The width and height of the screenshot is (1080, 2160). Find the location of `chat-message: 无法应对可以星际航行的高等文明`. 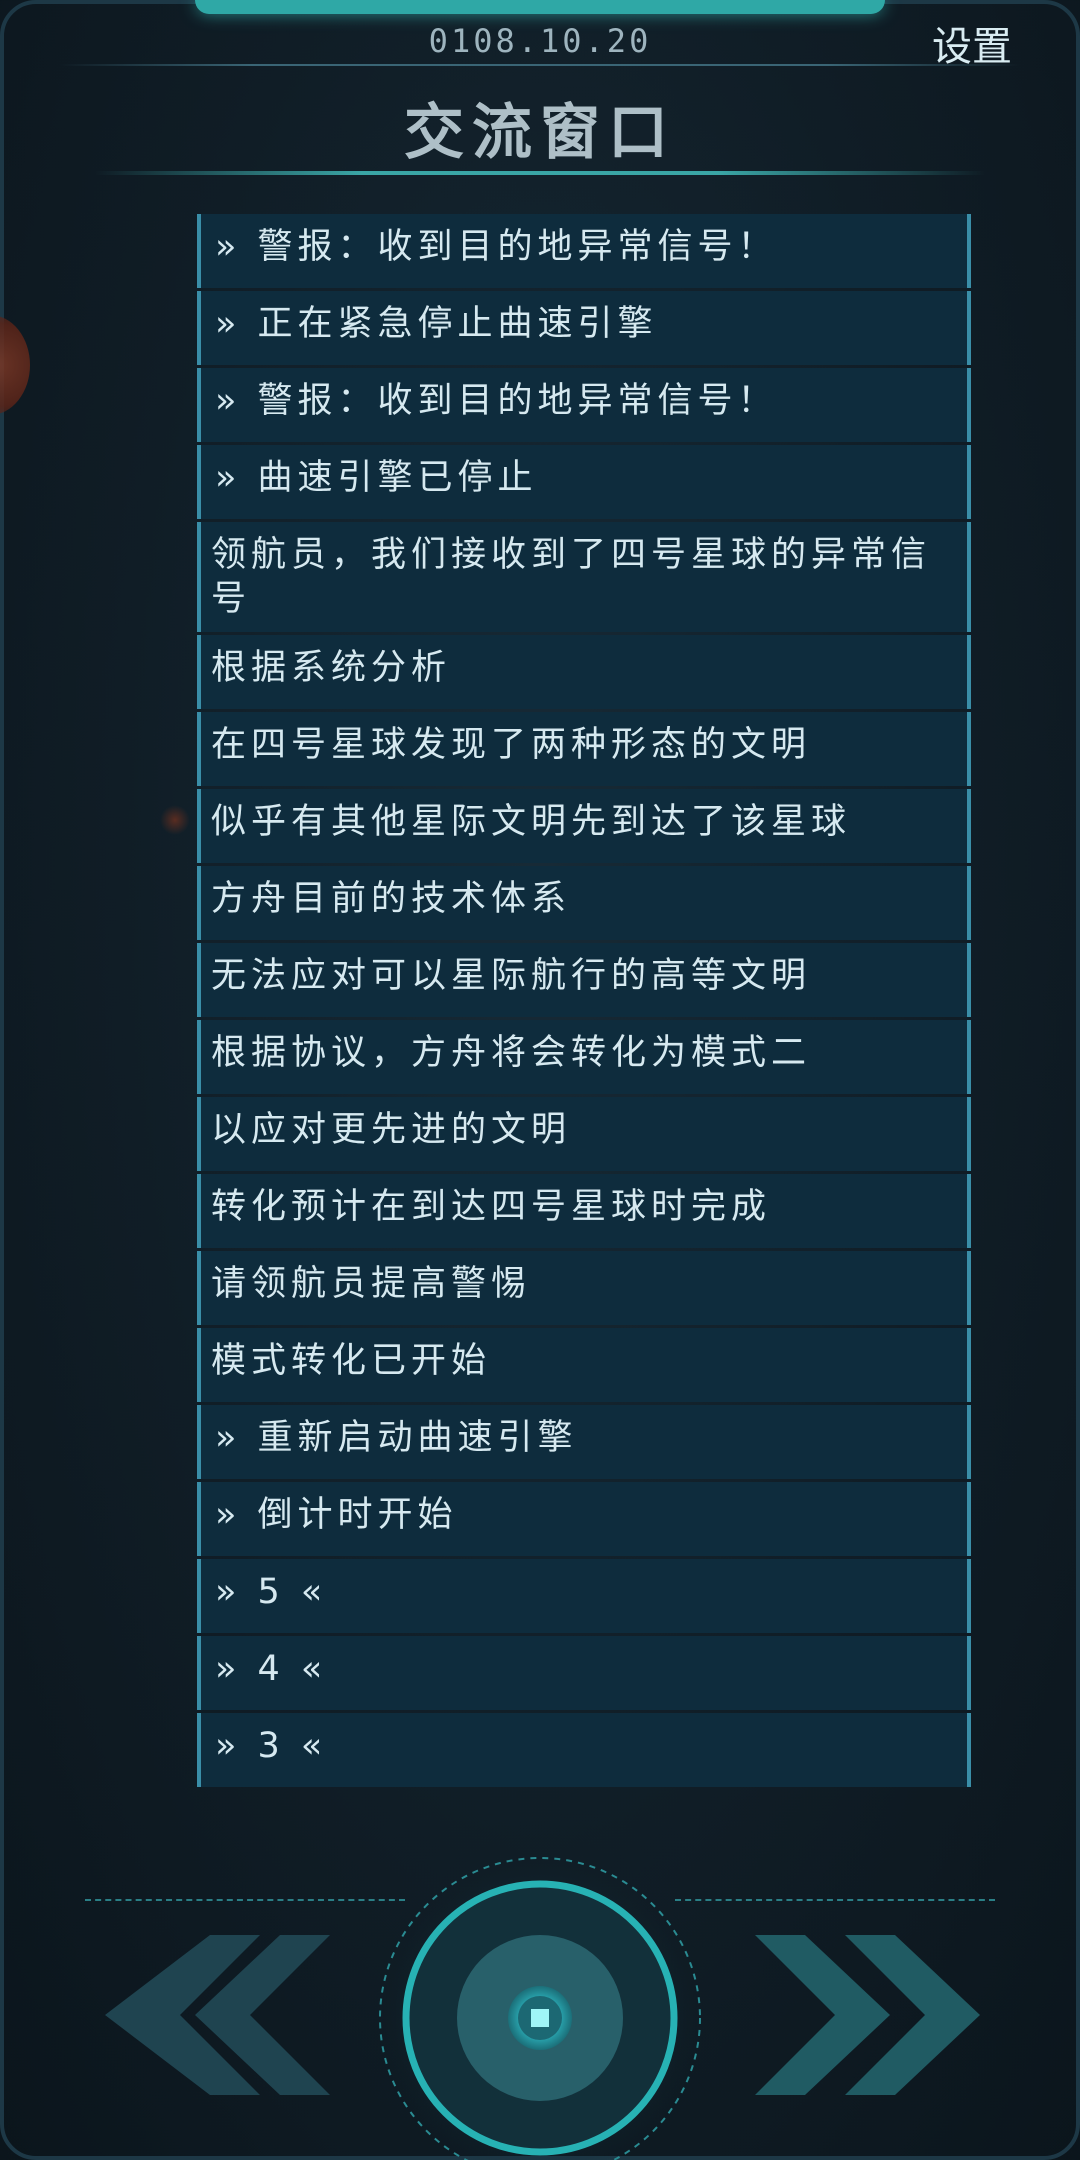

chat-message: 无法应对可以星际航行的高等文明 is located at coordinates (584, 980).